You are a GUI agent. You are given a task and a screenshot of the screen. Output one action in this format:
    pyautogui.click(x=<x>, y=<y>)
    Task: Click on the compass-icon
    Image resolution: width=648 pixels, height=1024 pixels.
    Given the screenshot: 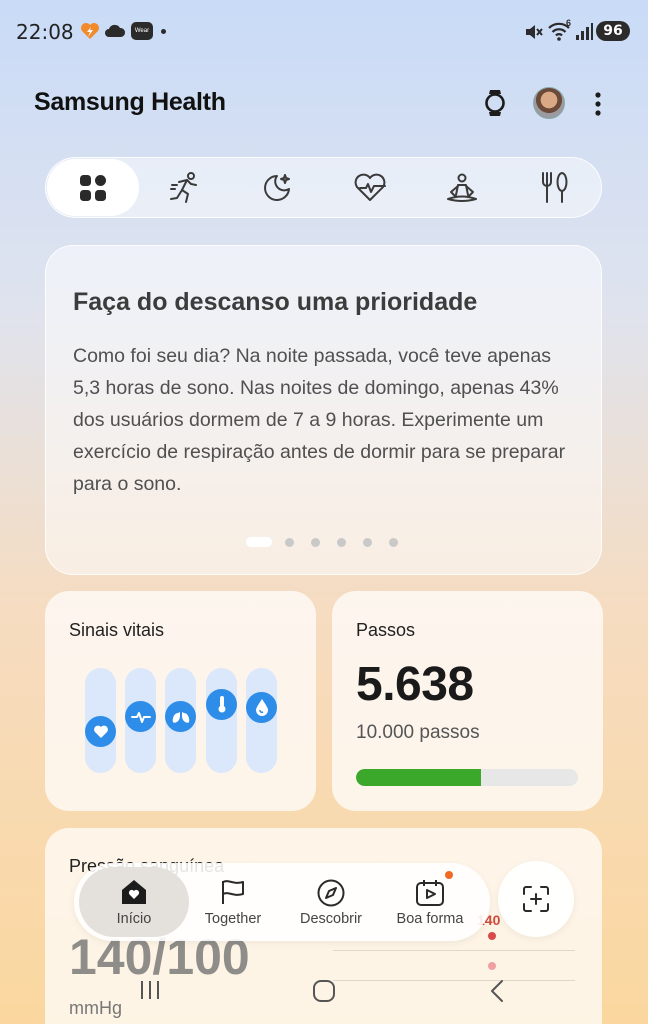 What is the action you would take?
    pyautogui.click(x=331, y=893)
    